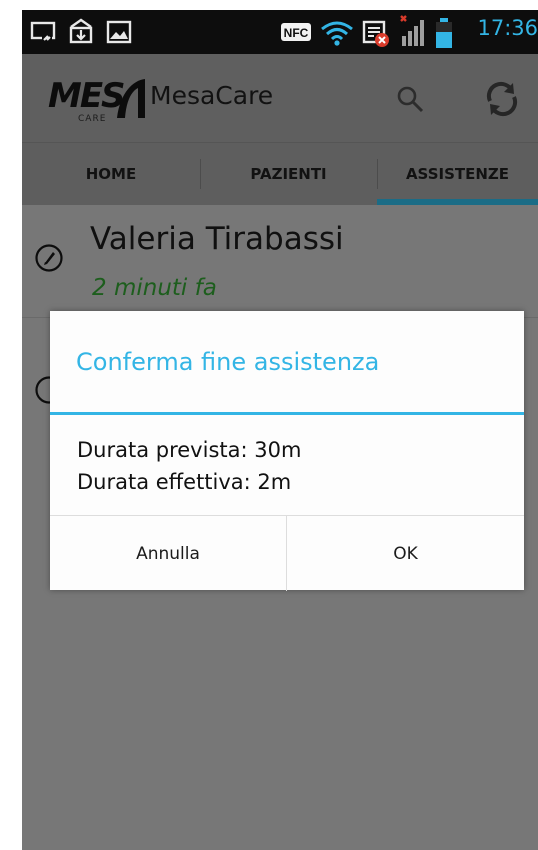  Describe the element at coordinates (119, 34) in the screenshot. I see `gallery-icon` at that location.